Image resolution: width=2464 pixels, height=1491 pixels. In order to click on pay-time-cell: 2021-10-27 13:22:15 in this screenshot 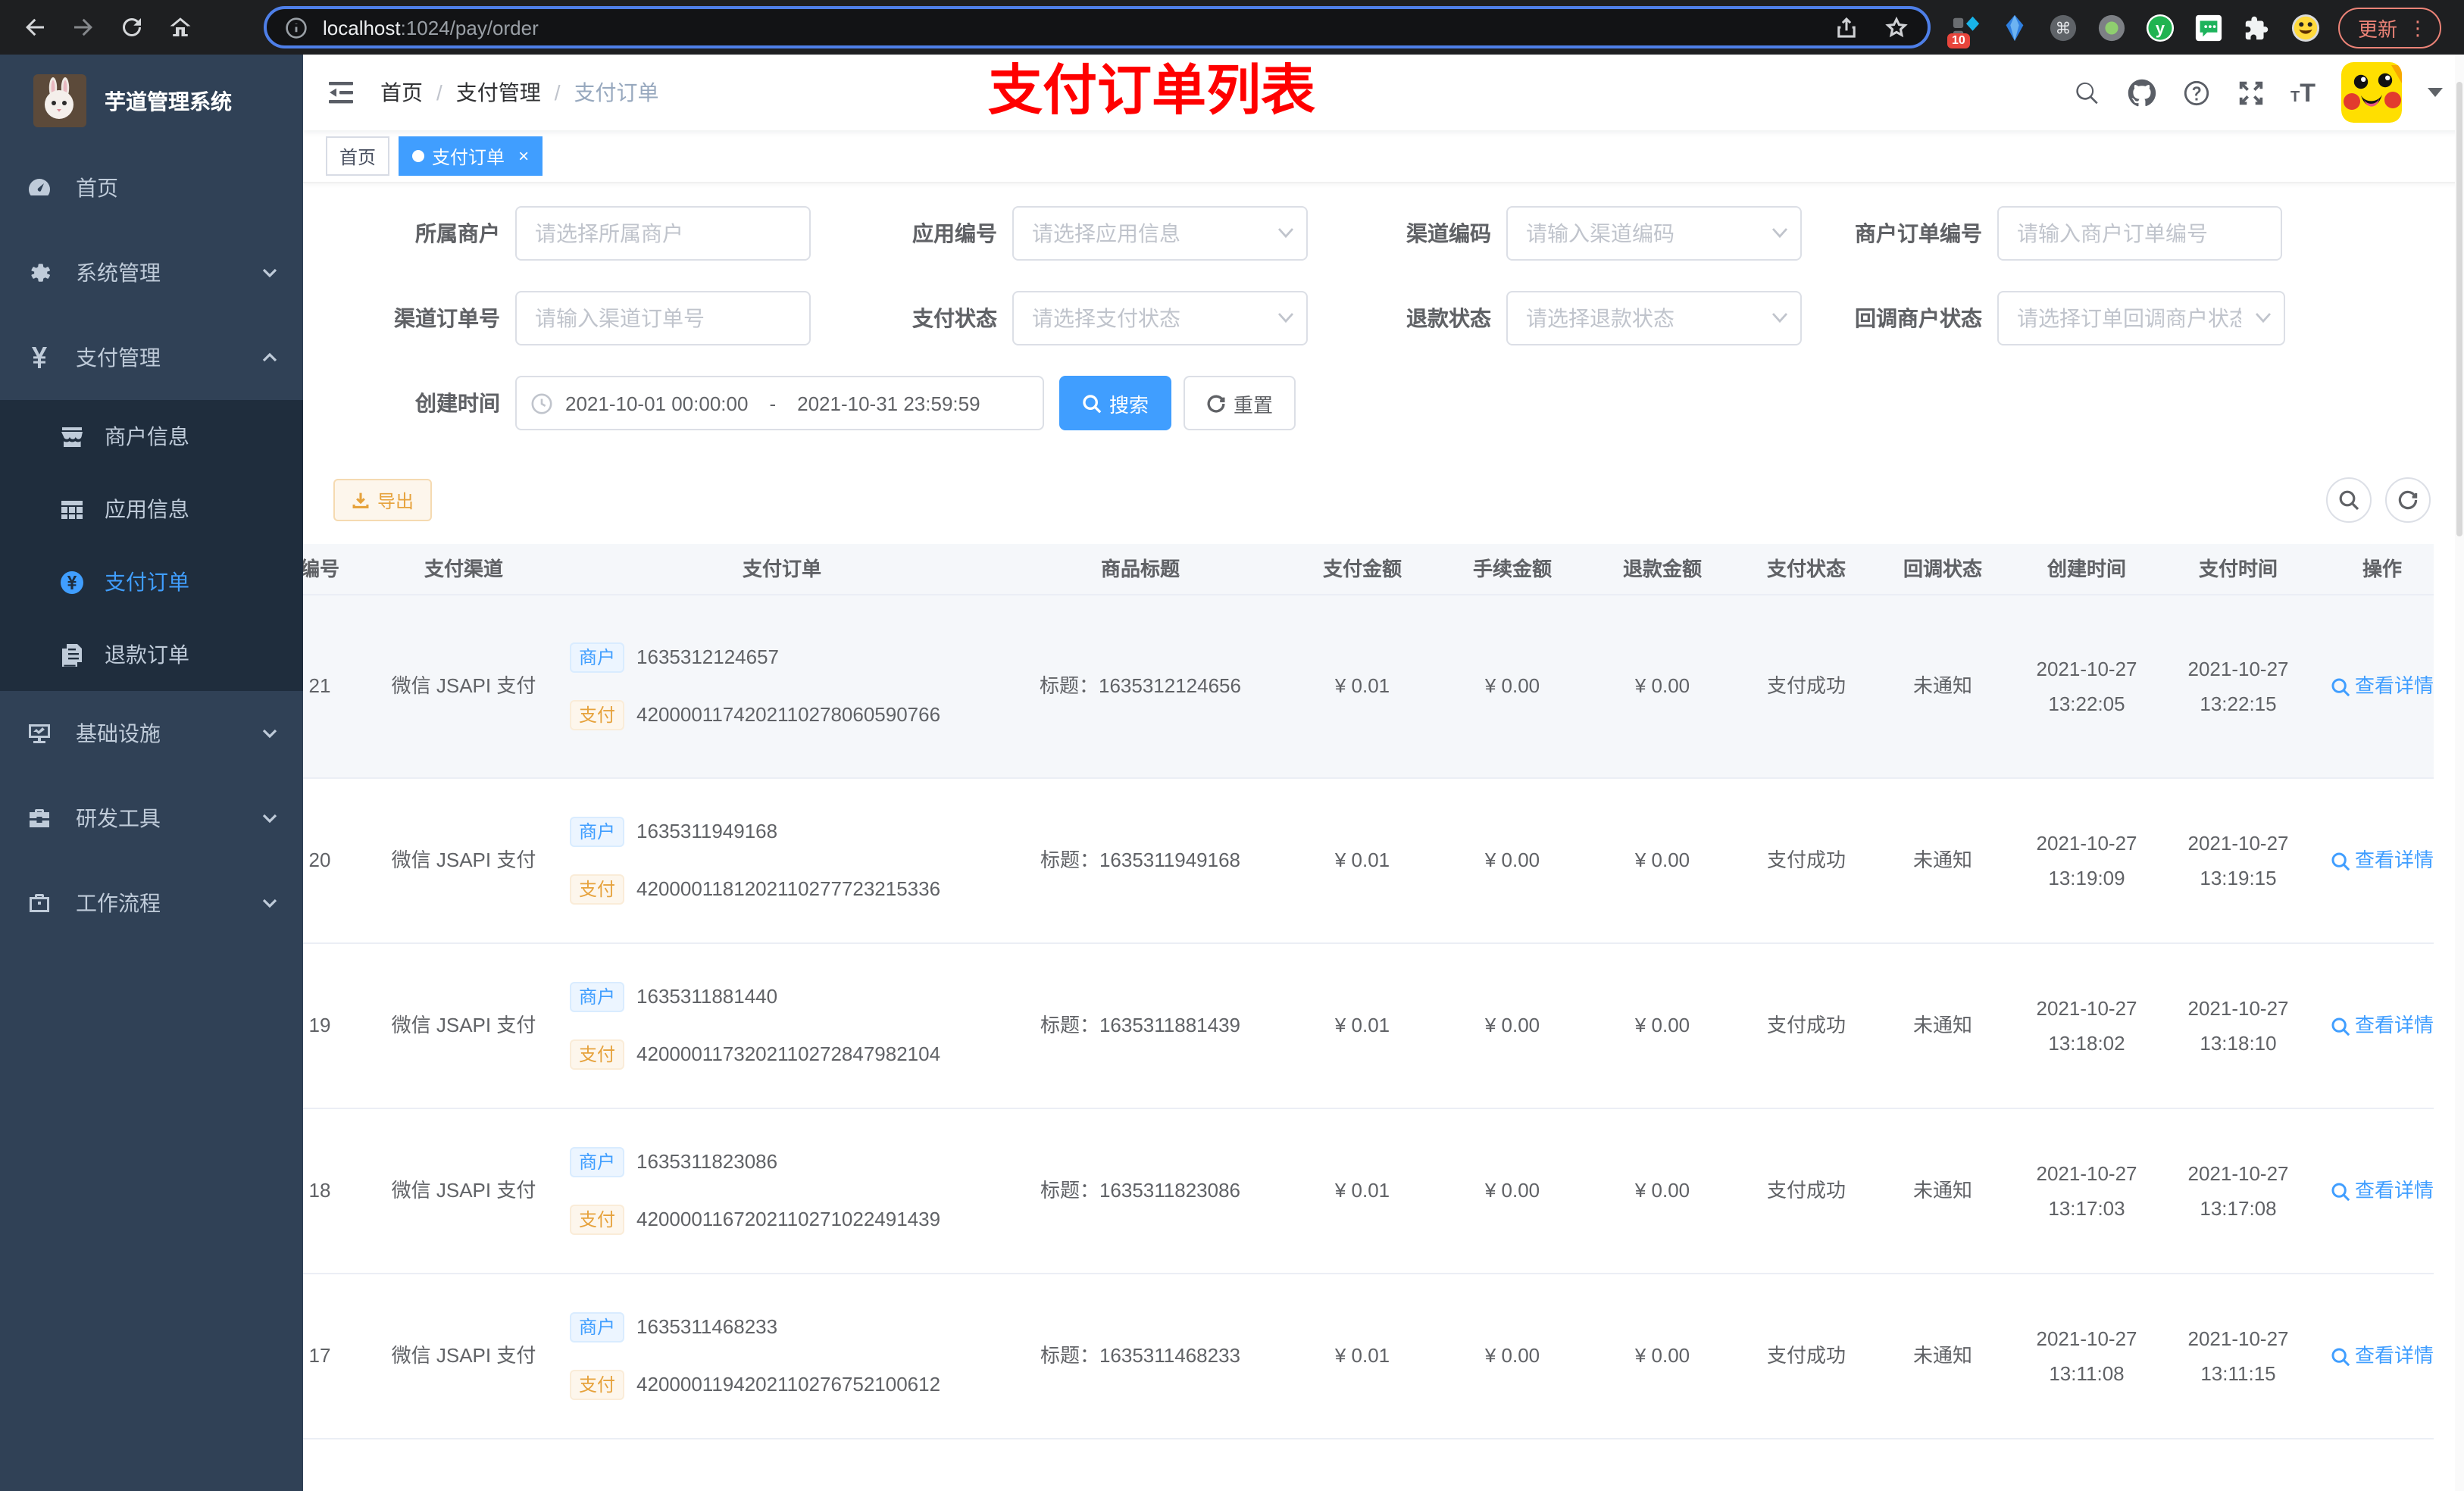, I will do `click(2238, 686)`.